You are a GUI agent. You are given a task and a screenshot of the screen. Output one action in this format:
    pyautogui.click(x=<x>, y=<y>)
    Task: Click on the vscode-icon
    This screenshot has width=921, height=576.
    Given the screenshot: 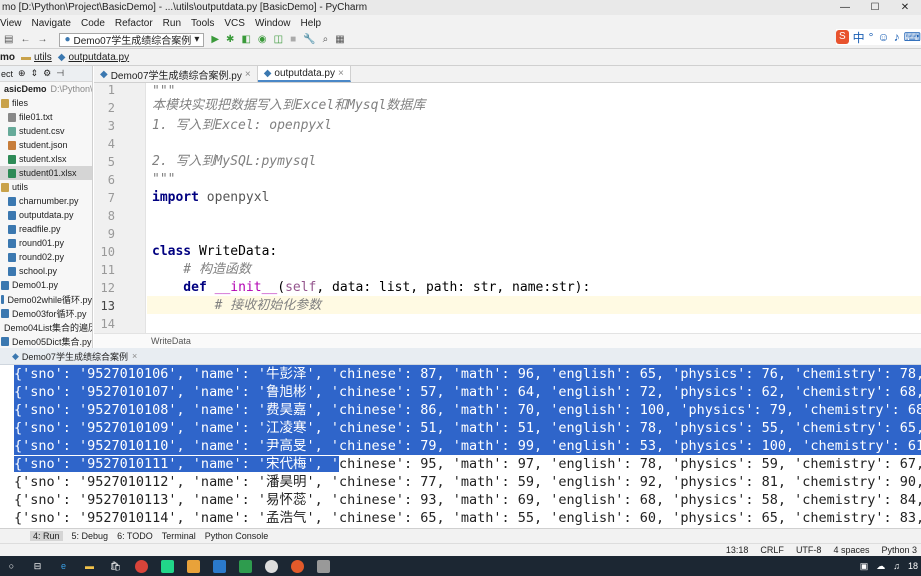 What is the action you would take?
    pyautogui.click(x=219, y=566)
    